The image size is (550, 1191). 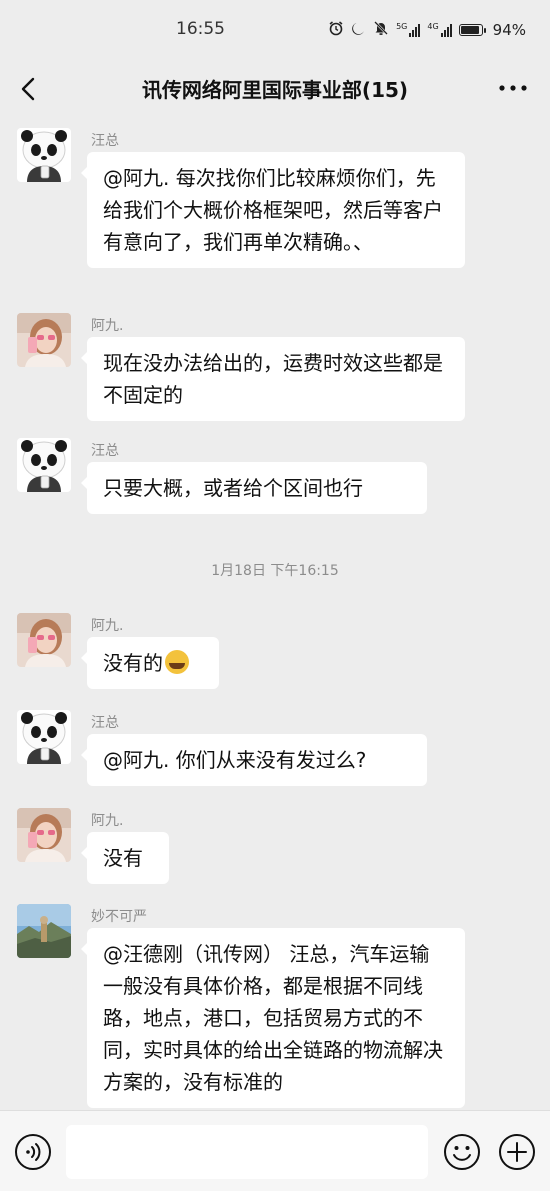 What do you see at coordinates (509, 30) in the screenshot?
I see `battery-percent: 94%` at bounding box center [509, 30].